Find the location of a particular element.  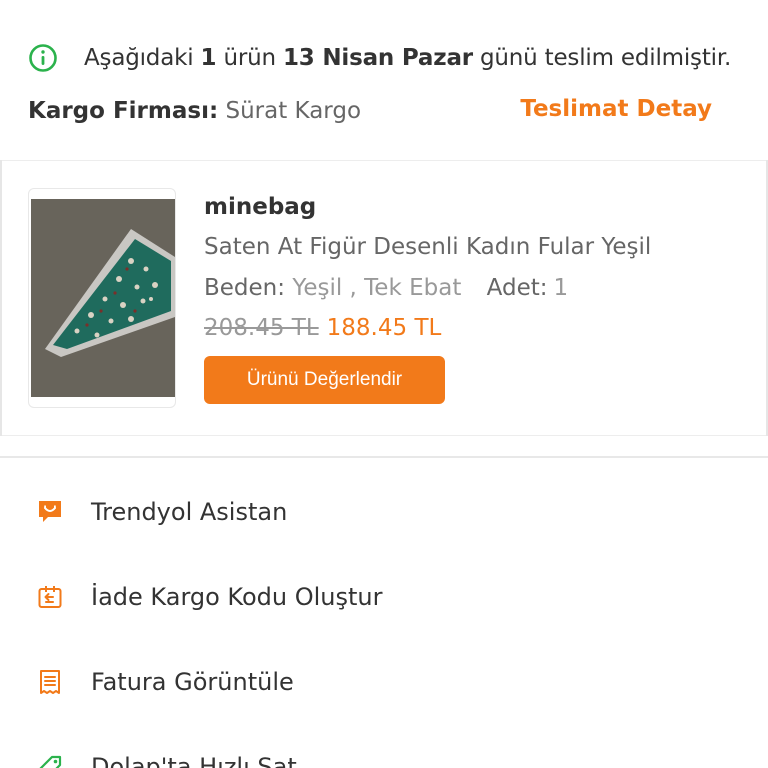

current-price: 188.45 TL is located at coordinates (384, 328).